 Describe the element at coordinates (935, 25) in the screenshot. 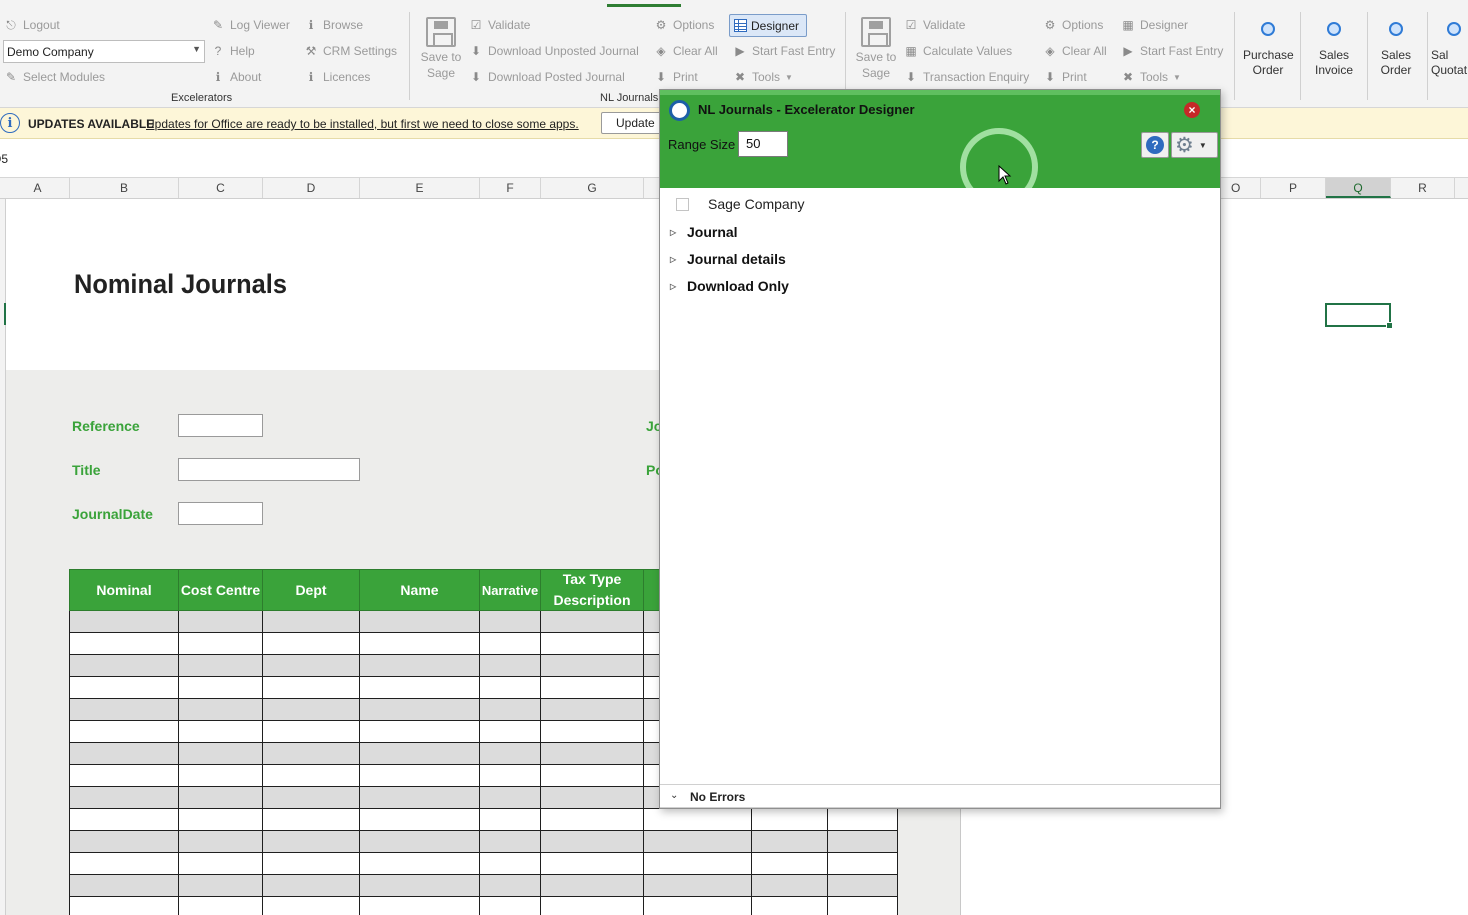

I see `validate-button-2: ☑ Validate` at that location.